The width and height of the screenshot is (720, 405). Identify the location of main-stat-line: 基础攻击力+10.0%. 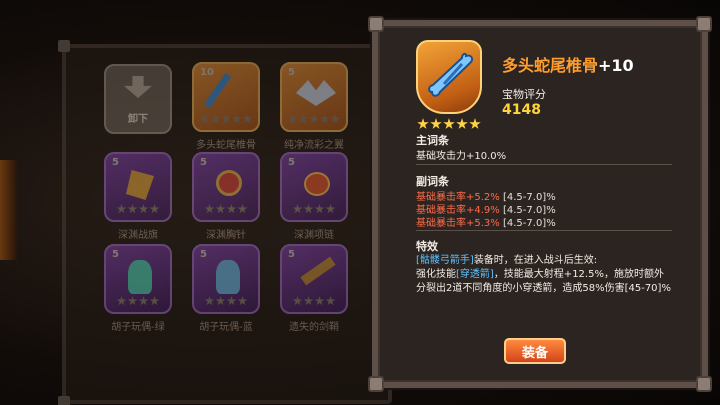
(461, 156).